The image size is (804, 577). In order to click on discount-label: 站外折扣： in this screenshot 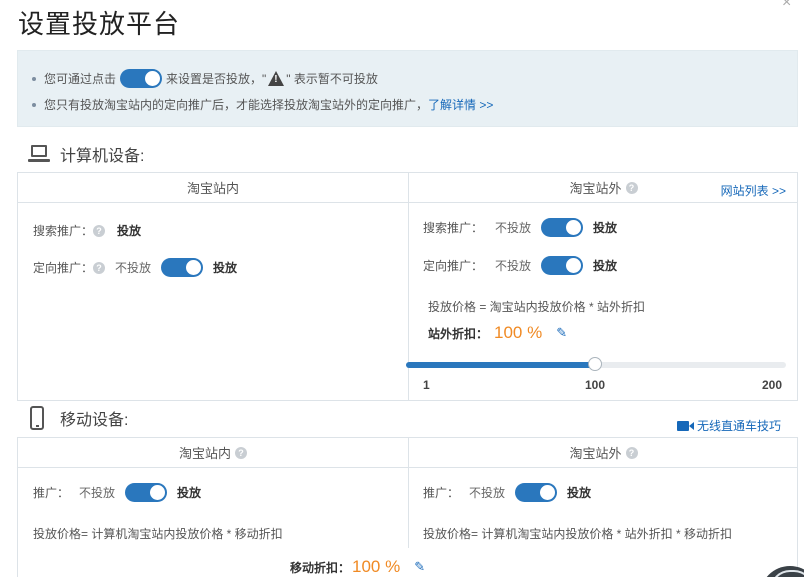, I will do `click(458, 333)`.